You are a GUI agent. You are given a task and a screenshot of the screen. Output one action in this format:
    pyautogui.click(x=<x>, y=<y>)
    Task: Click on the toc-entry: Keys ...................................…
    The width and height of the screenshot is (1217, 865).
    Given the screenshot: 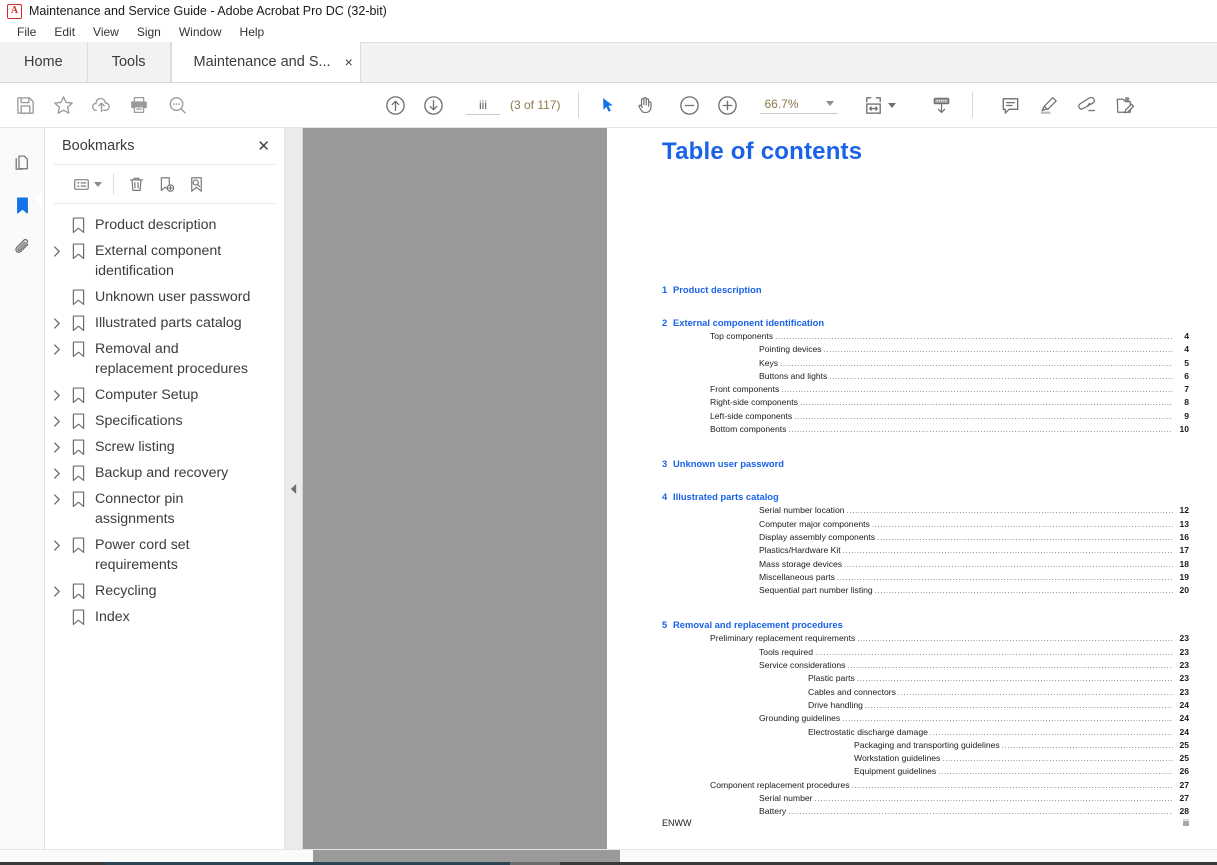 What is the action you would take?
    pyautogui.click(x=925, y=363)
    